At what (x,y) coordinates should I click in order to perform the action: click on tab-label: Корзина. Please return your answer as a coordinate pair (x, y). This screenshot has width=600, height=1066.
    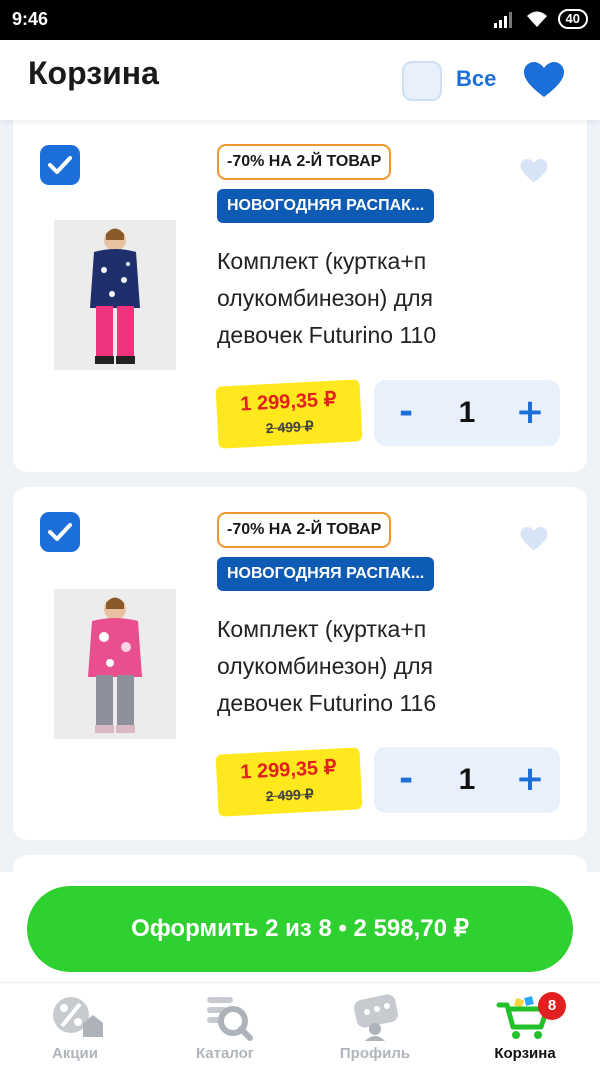
    Looking at the image, I should click on (525, 1053).